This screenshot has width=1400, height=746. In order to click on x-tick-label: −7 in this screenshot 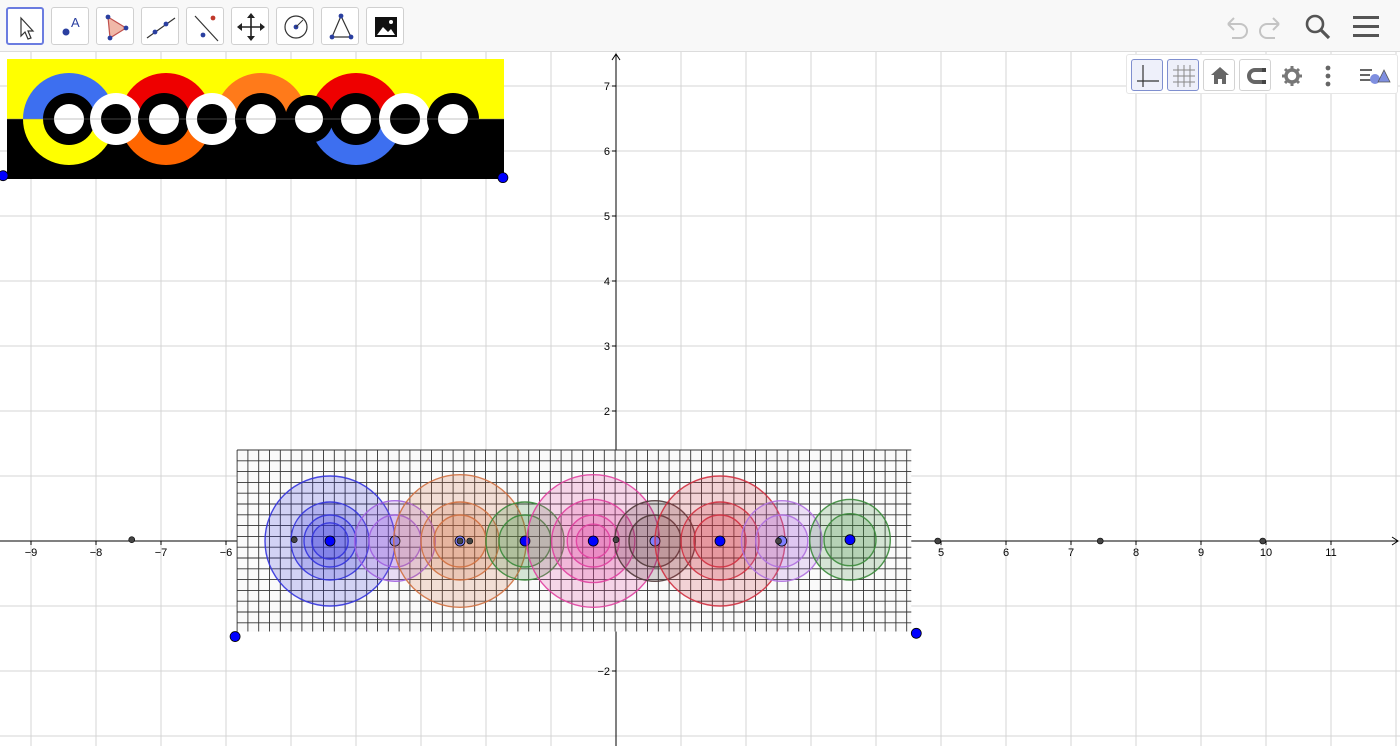, I will do `click(161, 553)`.